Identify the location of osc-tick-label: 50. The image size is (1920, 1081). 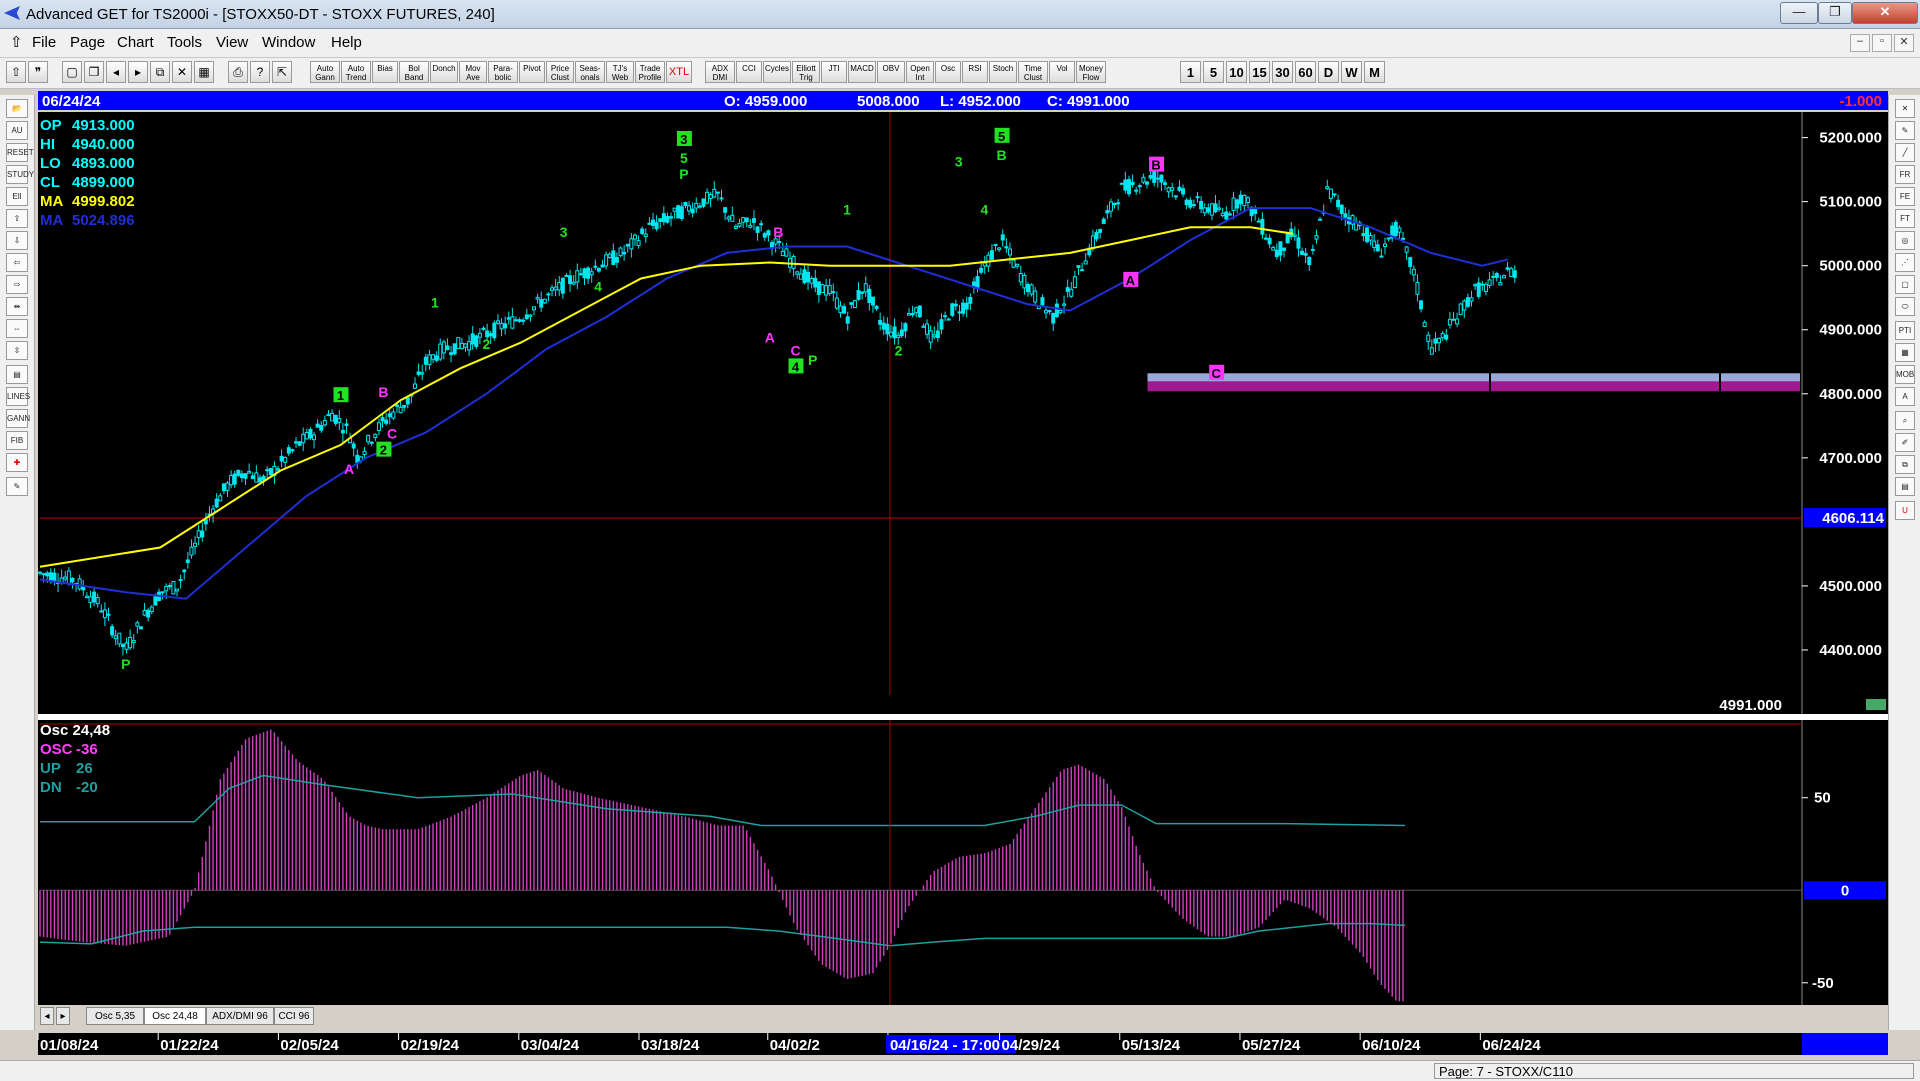
(1822, 798).